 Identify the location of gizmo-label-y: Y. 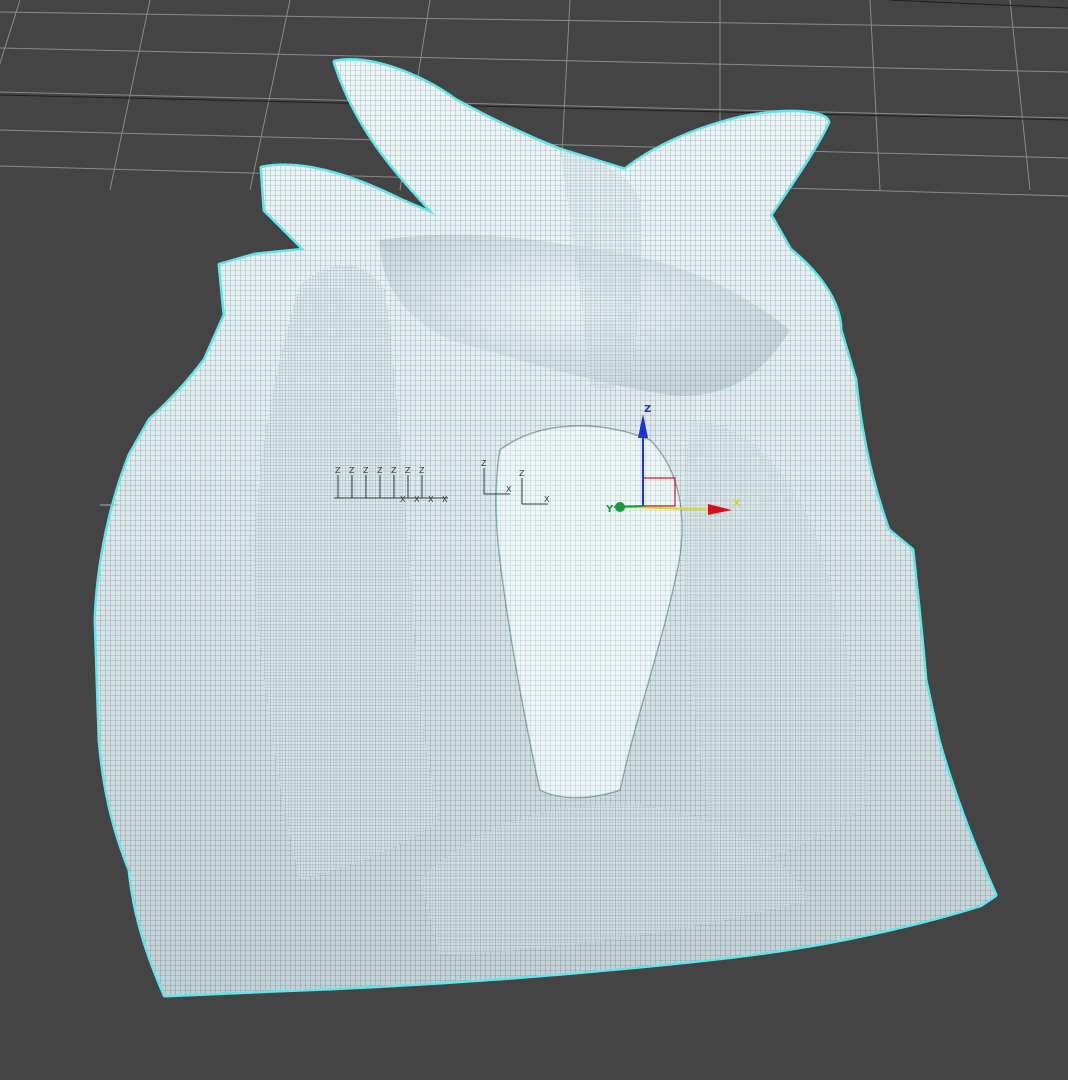
(609, 509).